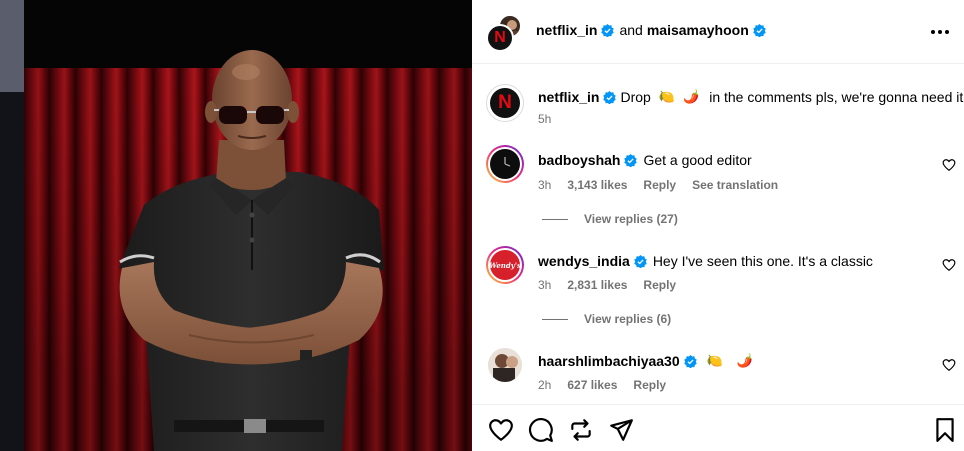  I want to click on comment-meta: 3h 3,143 likes Reply See translation, so click(658, 185).